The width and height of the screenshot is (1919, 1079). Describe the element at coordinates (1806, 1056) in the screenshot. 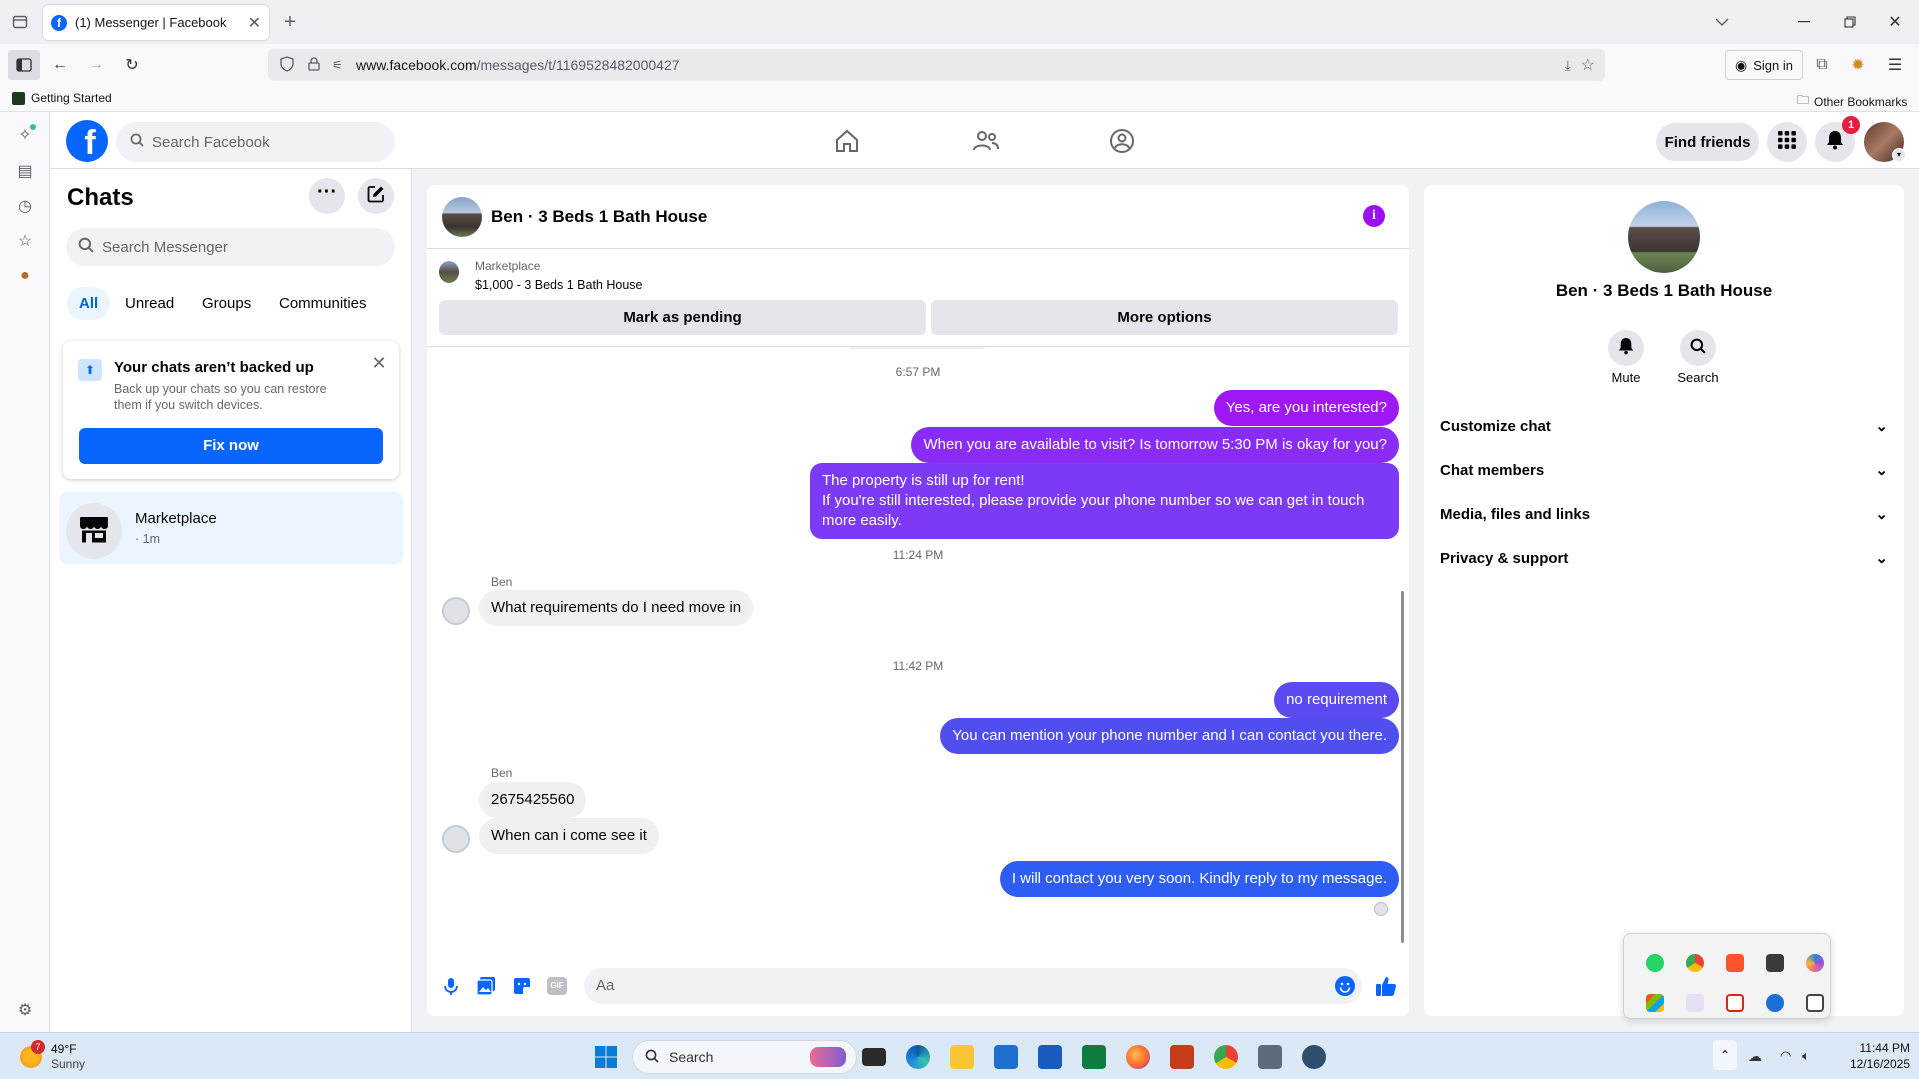

I see `volume-icon: 🔈︎` at that location.